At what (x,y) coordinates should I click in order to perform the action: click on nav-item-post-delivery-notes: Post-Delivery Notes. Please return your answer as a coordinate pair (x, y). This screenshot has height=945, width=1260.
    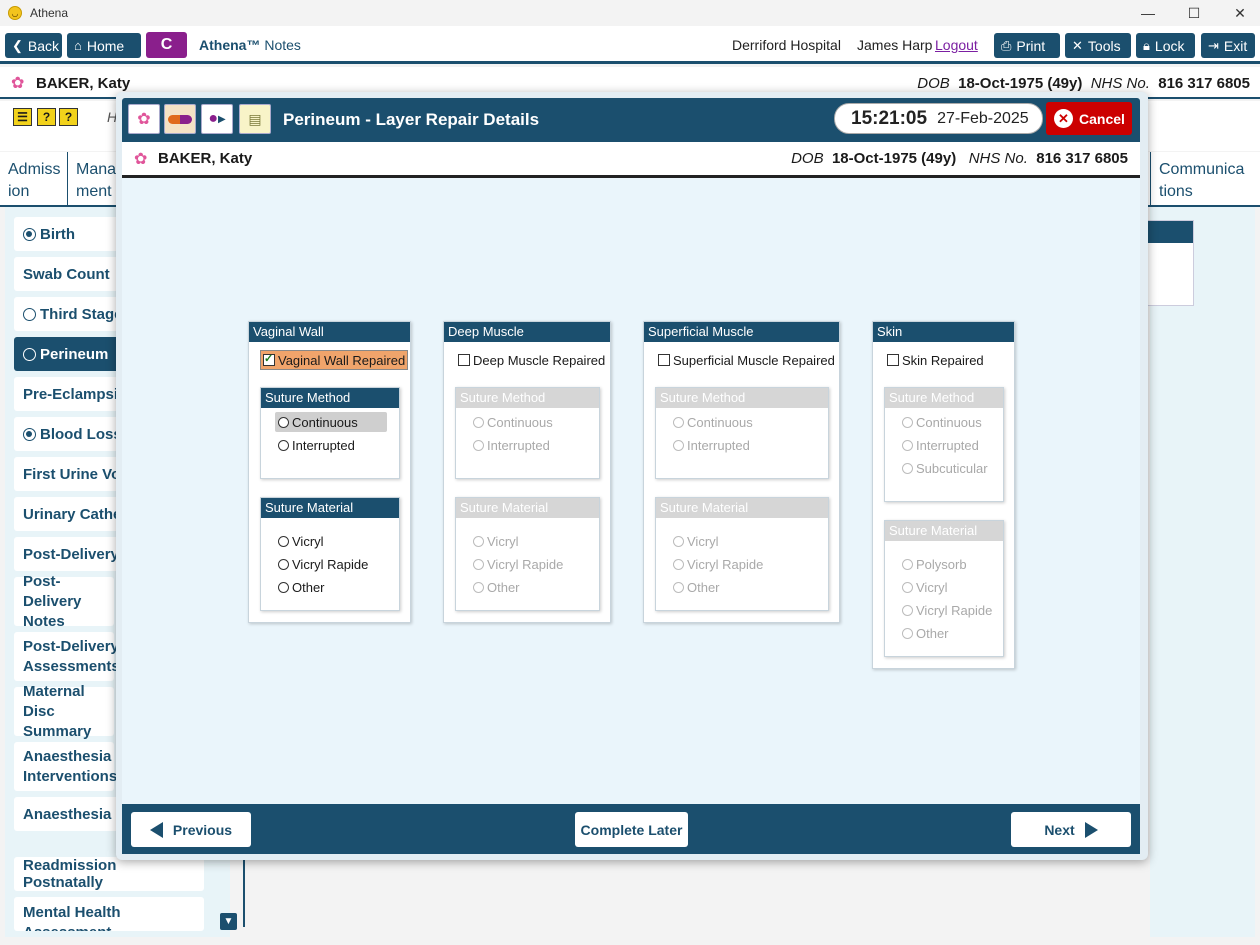
    Looking at the image, I should click on (64, 601).